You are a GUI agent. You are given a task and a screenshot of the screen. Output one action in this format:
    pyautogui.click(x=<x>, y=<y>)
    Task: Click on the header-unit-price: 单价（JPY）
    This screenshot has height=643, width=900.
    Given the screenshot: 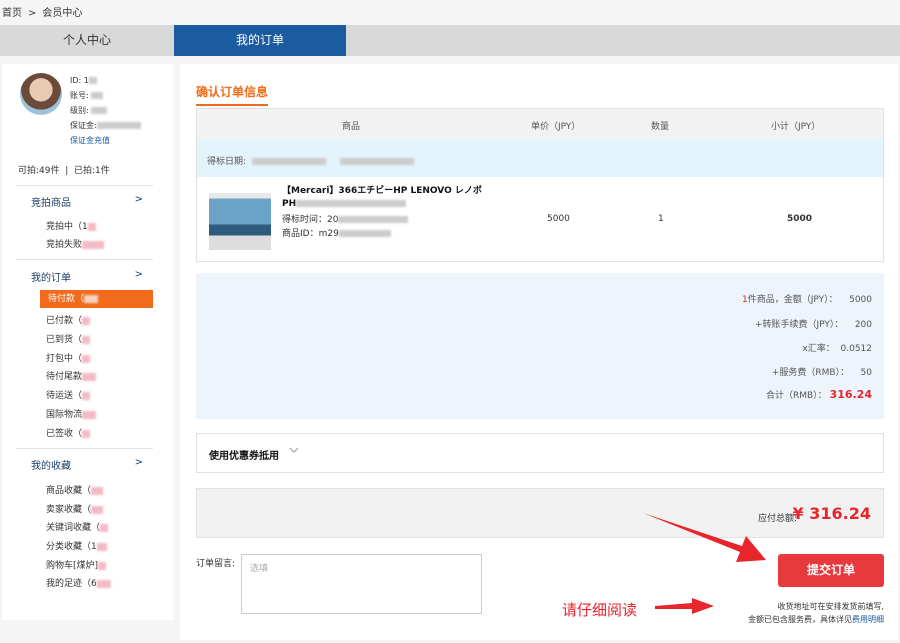 What is the action you would take?
    pyautogui.click(x=556, y=127)
    